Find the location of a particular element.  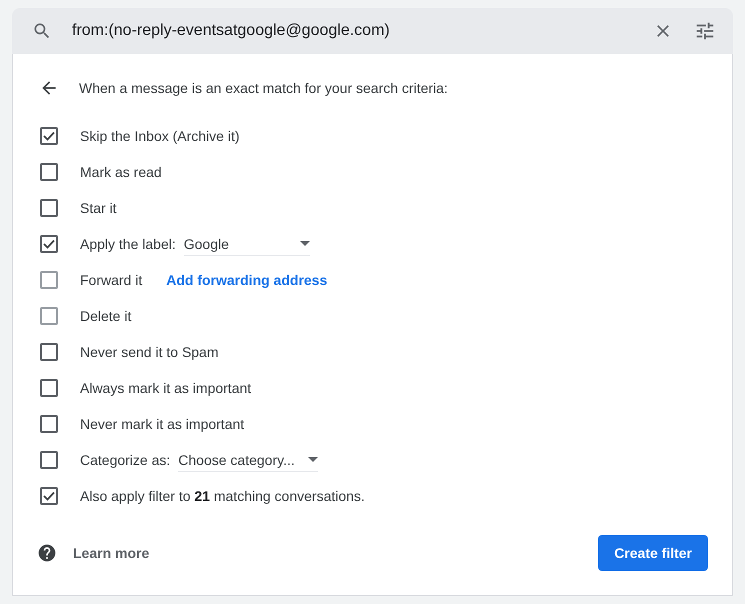

create-filter-button: Create filter is located at coordinates (653, 553).